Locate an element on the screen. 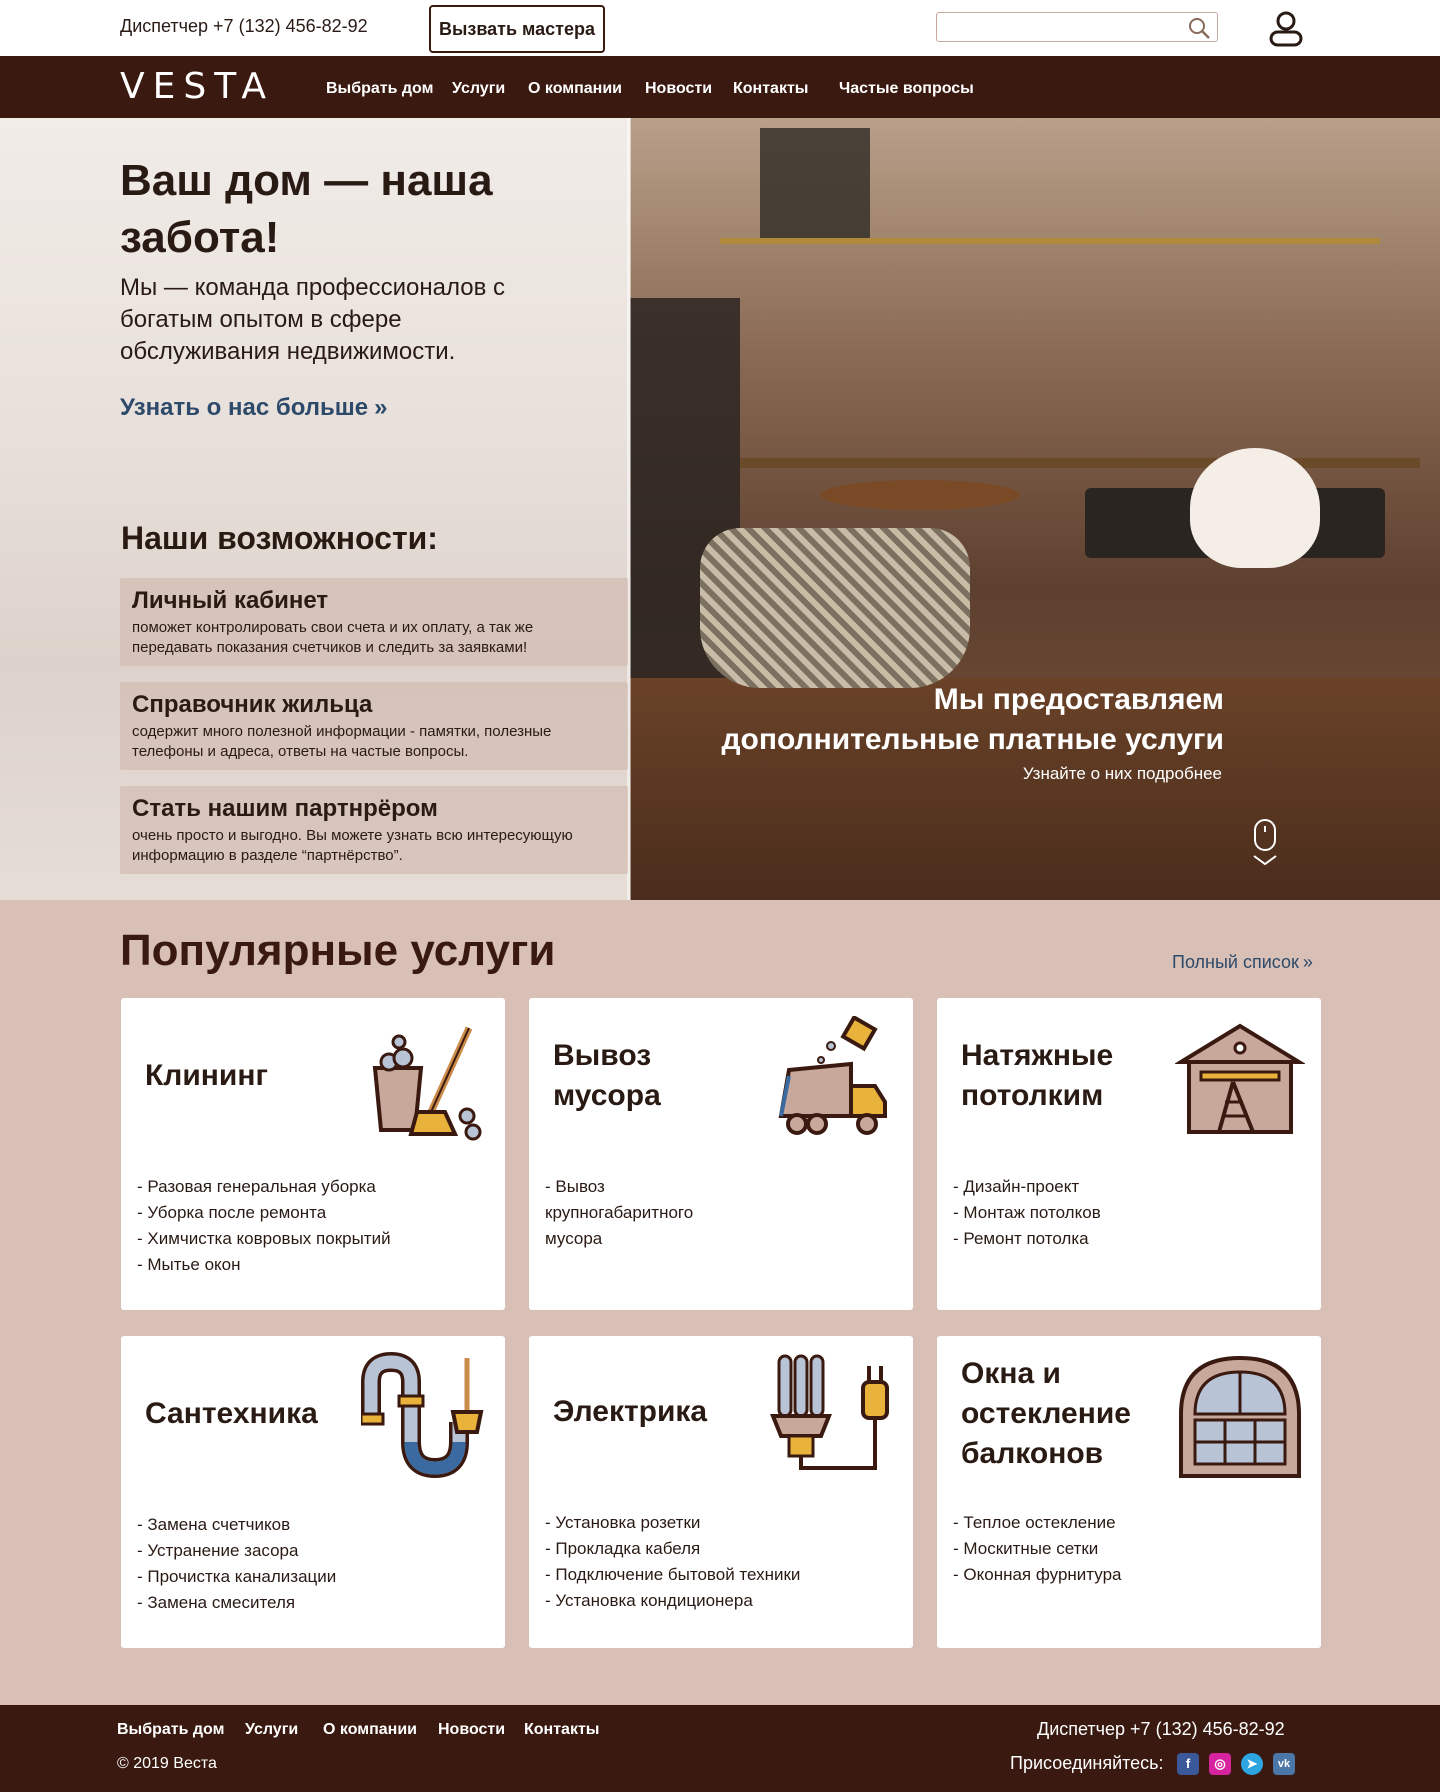  service-list-item: - Химчистка ковровых покрытий is located at coordinates (264, 1238).